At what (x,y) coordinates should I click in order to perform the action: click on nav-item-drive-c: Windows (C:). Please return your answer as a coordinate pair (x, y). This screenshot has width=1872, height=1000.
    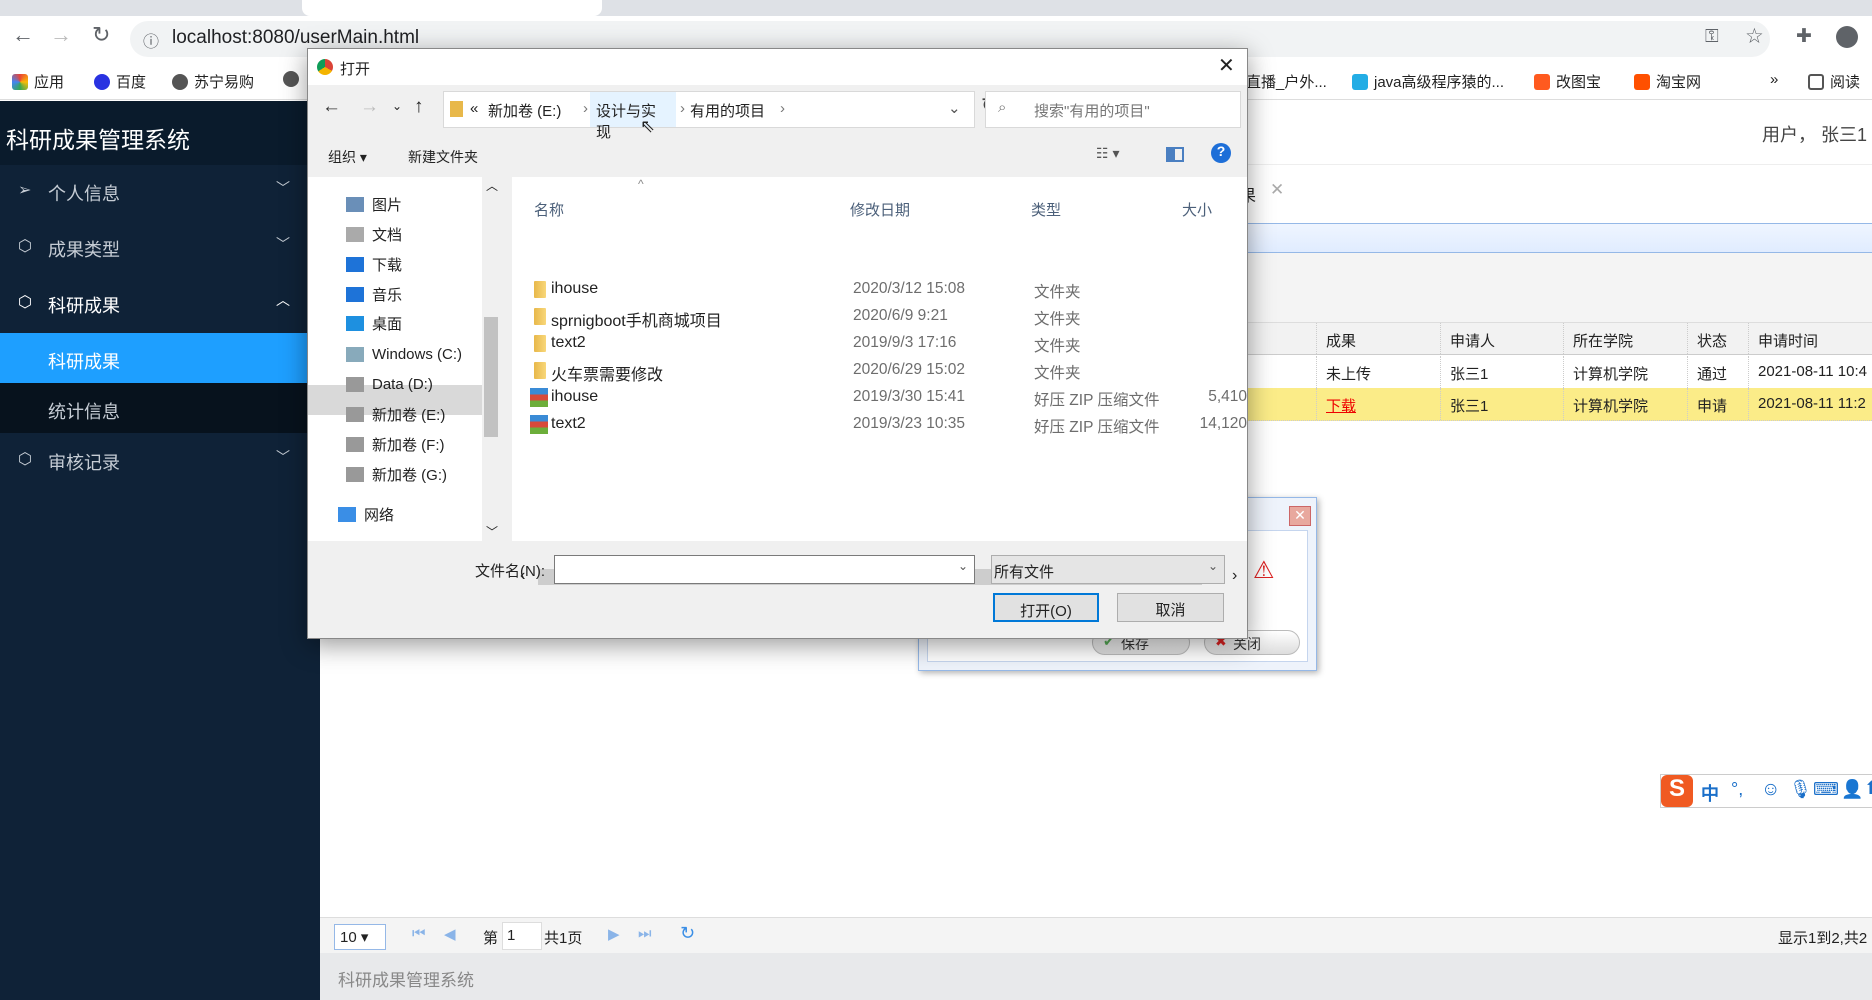
    Looking at the image, I should click on (404, 354).